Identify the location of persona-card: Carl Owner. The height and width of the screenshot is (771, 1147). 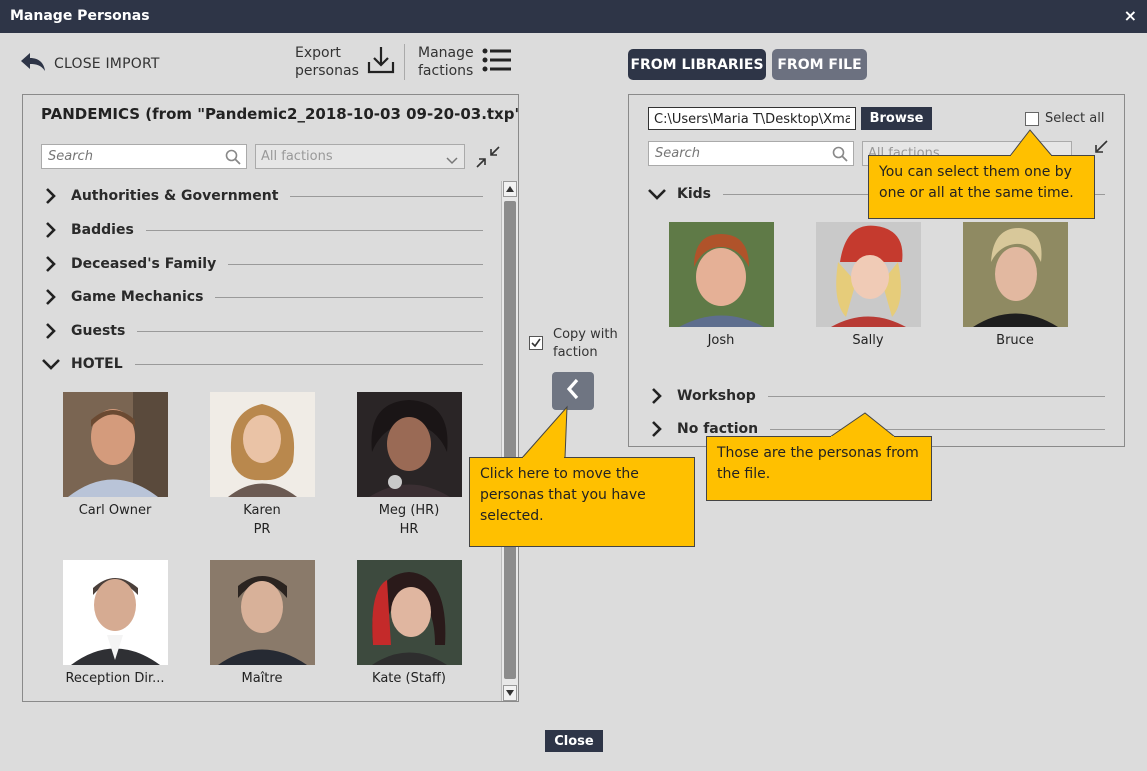
(115, 455).